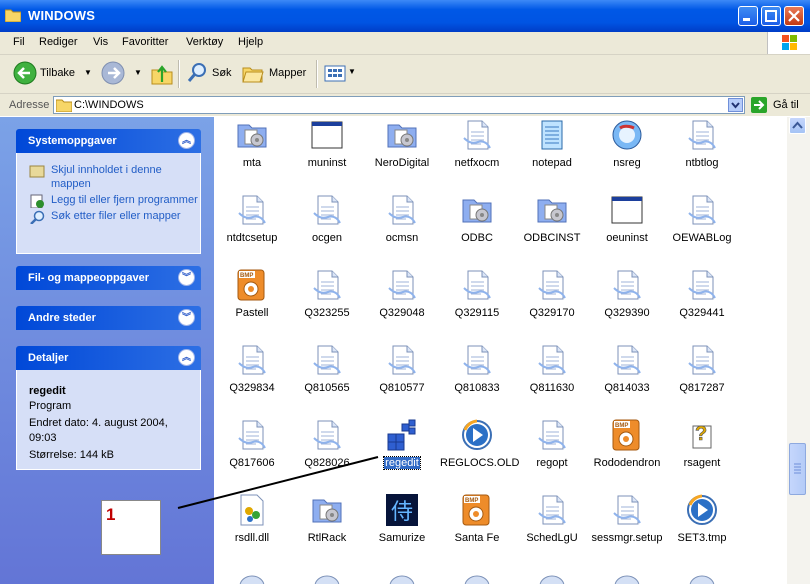 The height and width of the screenshot is (584, 810). Describe the element at coordinates (138, 72) in the screenshot. I see `forward-dropdown-icon: ▼` at that location.